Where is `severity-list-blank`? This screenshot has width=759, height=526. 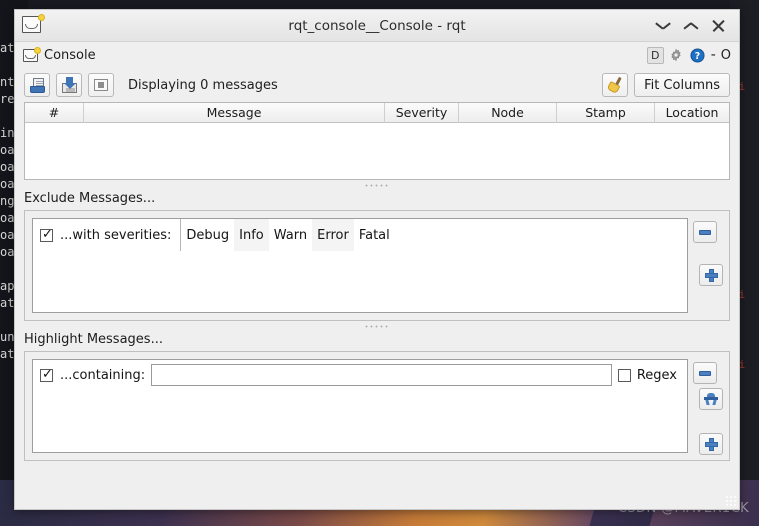
severity-list-blank is located at coordinates (540, 235).